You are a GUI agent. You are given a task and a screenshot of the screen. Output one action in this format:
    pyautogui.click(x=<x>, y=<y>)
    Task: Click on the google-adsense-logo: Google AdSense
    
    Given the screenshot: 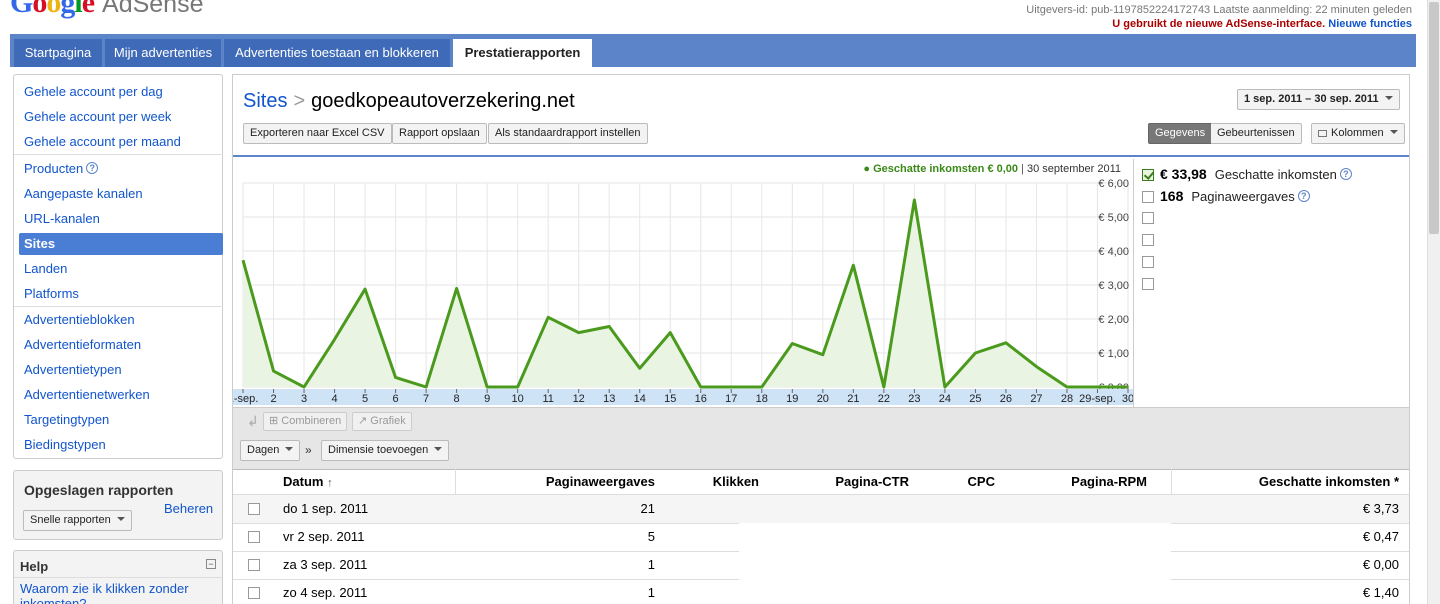 What is the action you would take?
    pyautogui.click(x=106, y=10)
    